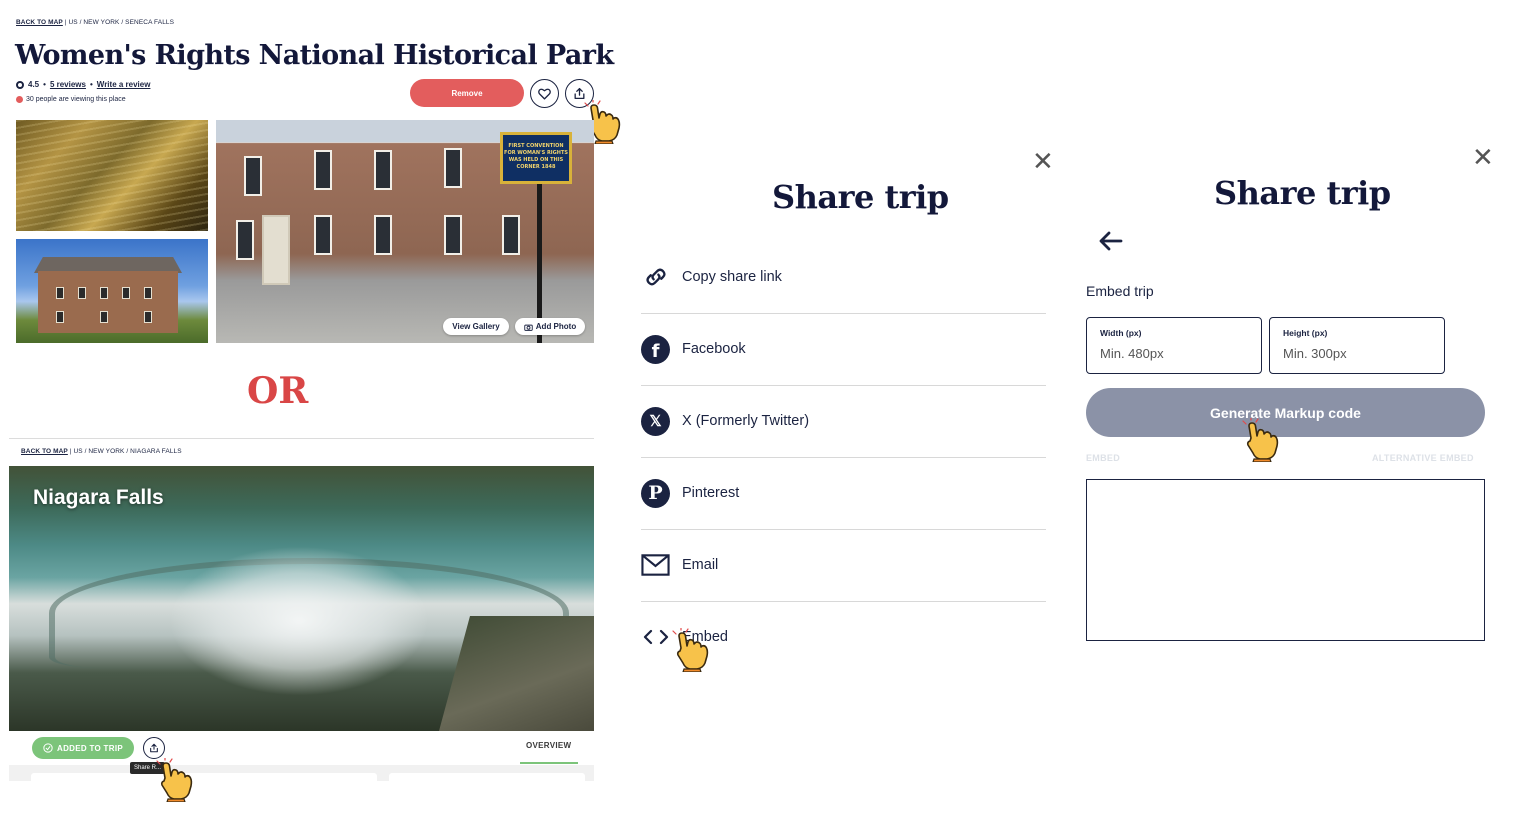 This screenshot has height=816, width=1538. I want to click on x-twitter-icon: 𝕏, so click(655, 421).